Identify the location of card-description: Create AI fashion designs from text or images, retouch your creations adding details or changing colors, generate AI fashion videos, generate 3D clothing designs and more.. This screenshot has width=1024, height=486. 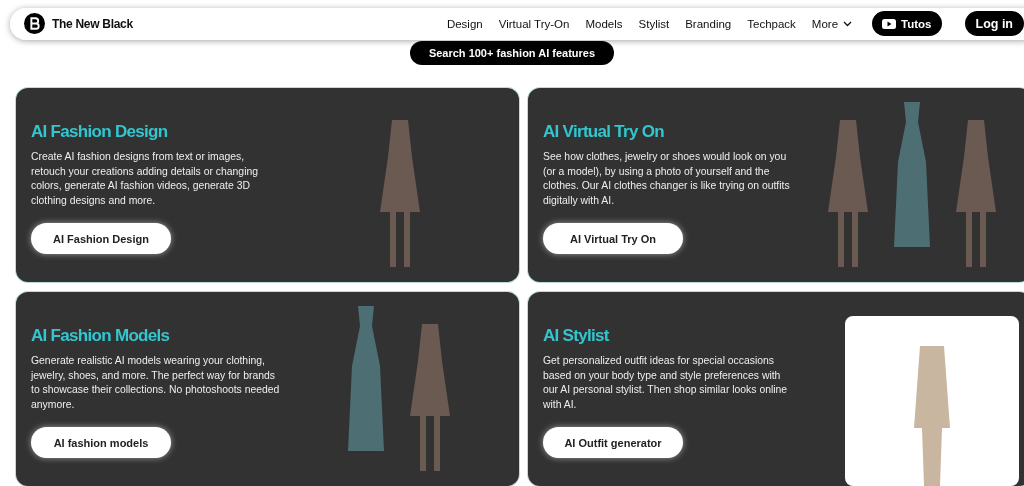
(145, 179).